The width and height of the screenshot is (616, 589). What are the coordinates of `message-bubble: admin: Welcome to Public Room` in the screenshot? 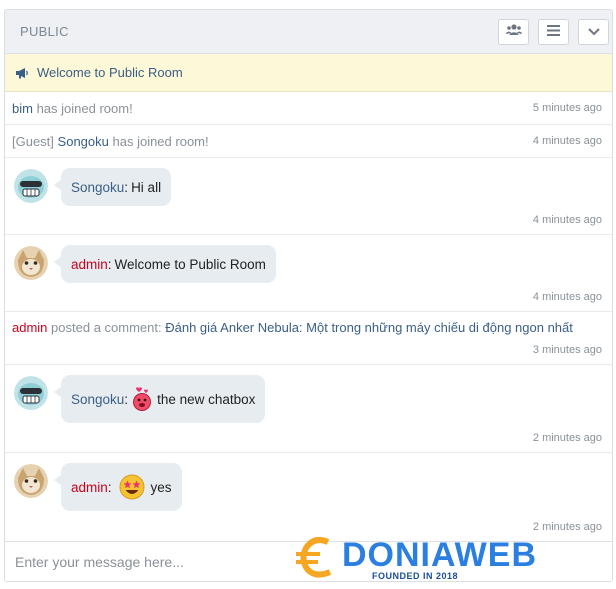 It's located at (165, 264).